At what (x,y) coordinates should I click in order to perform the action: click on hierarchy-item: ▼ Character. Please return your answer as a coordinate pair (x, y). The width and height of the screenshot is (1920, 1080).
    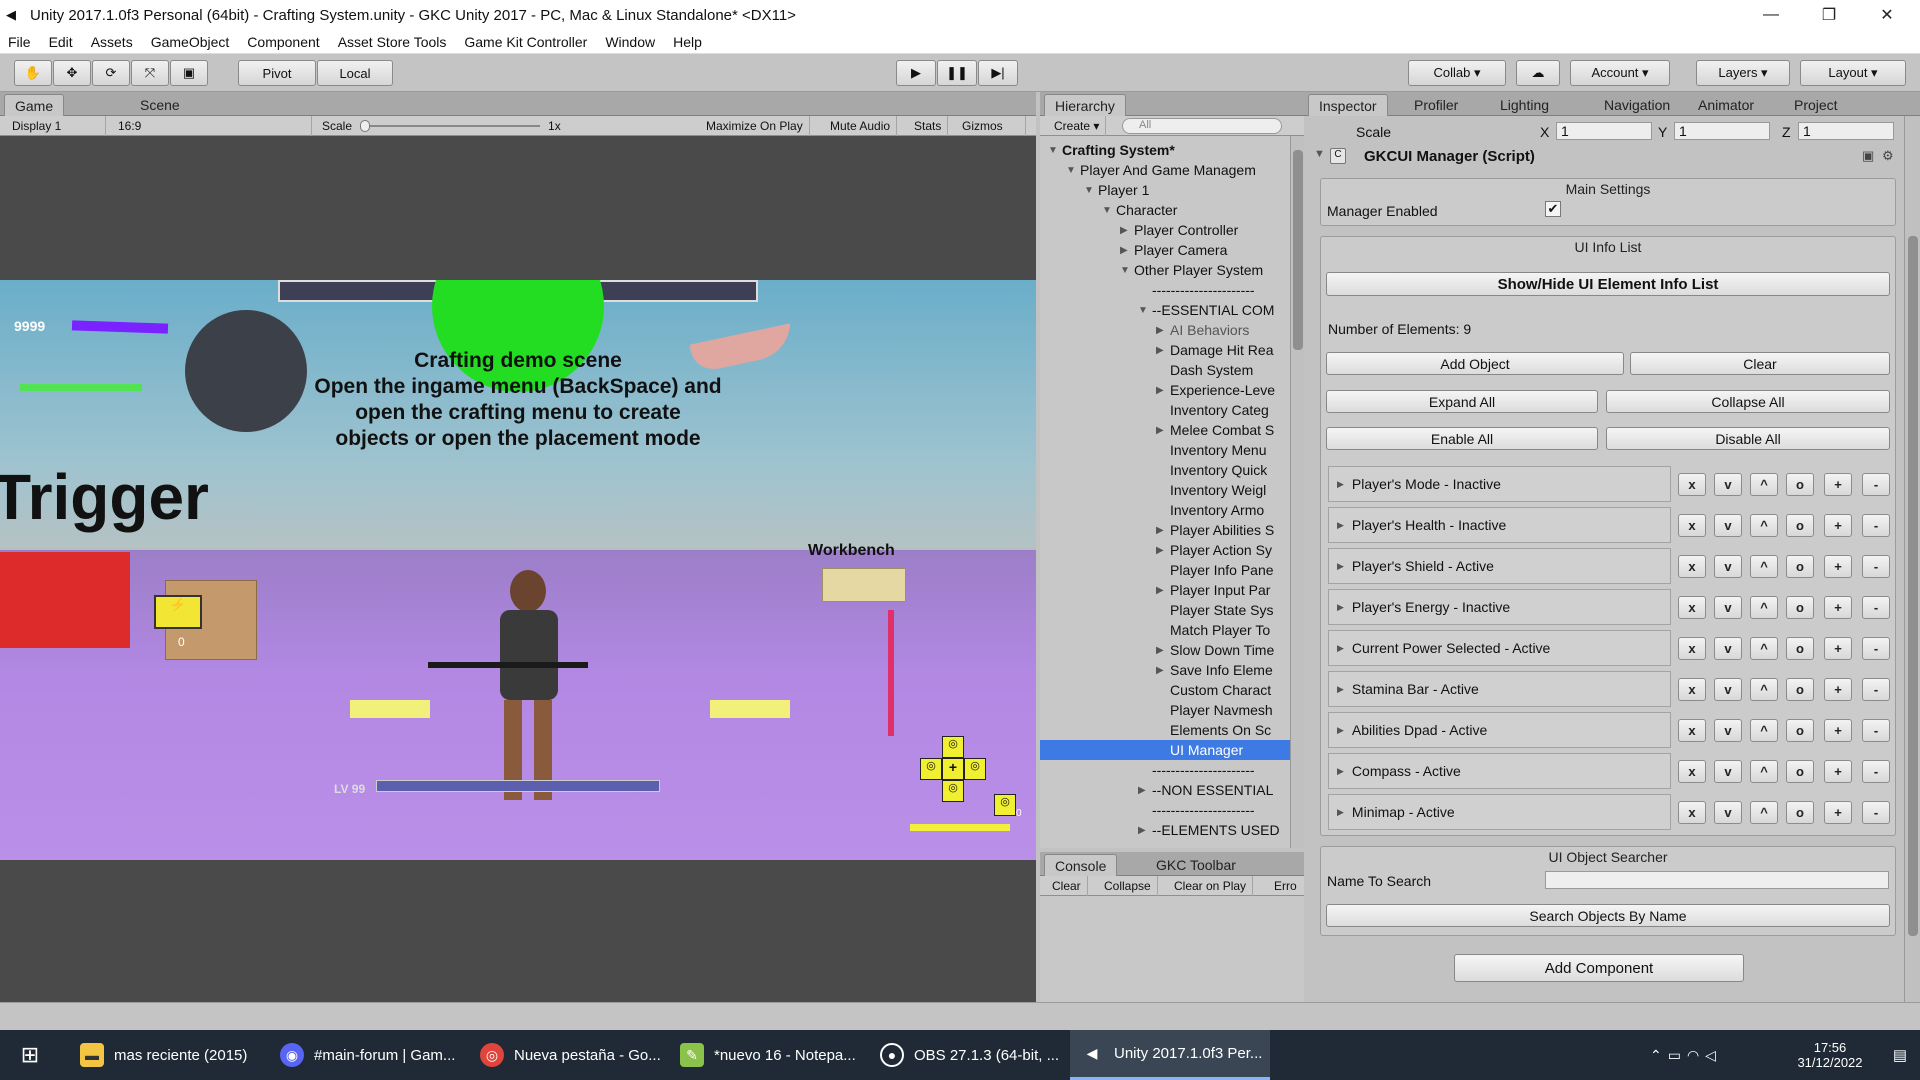
    Looking at the image, I should click on (1165, 210).